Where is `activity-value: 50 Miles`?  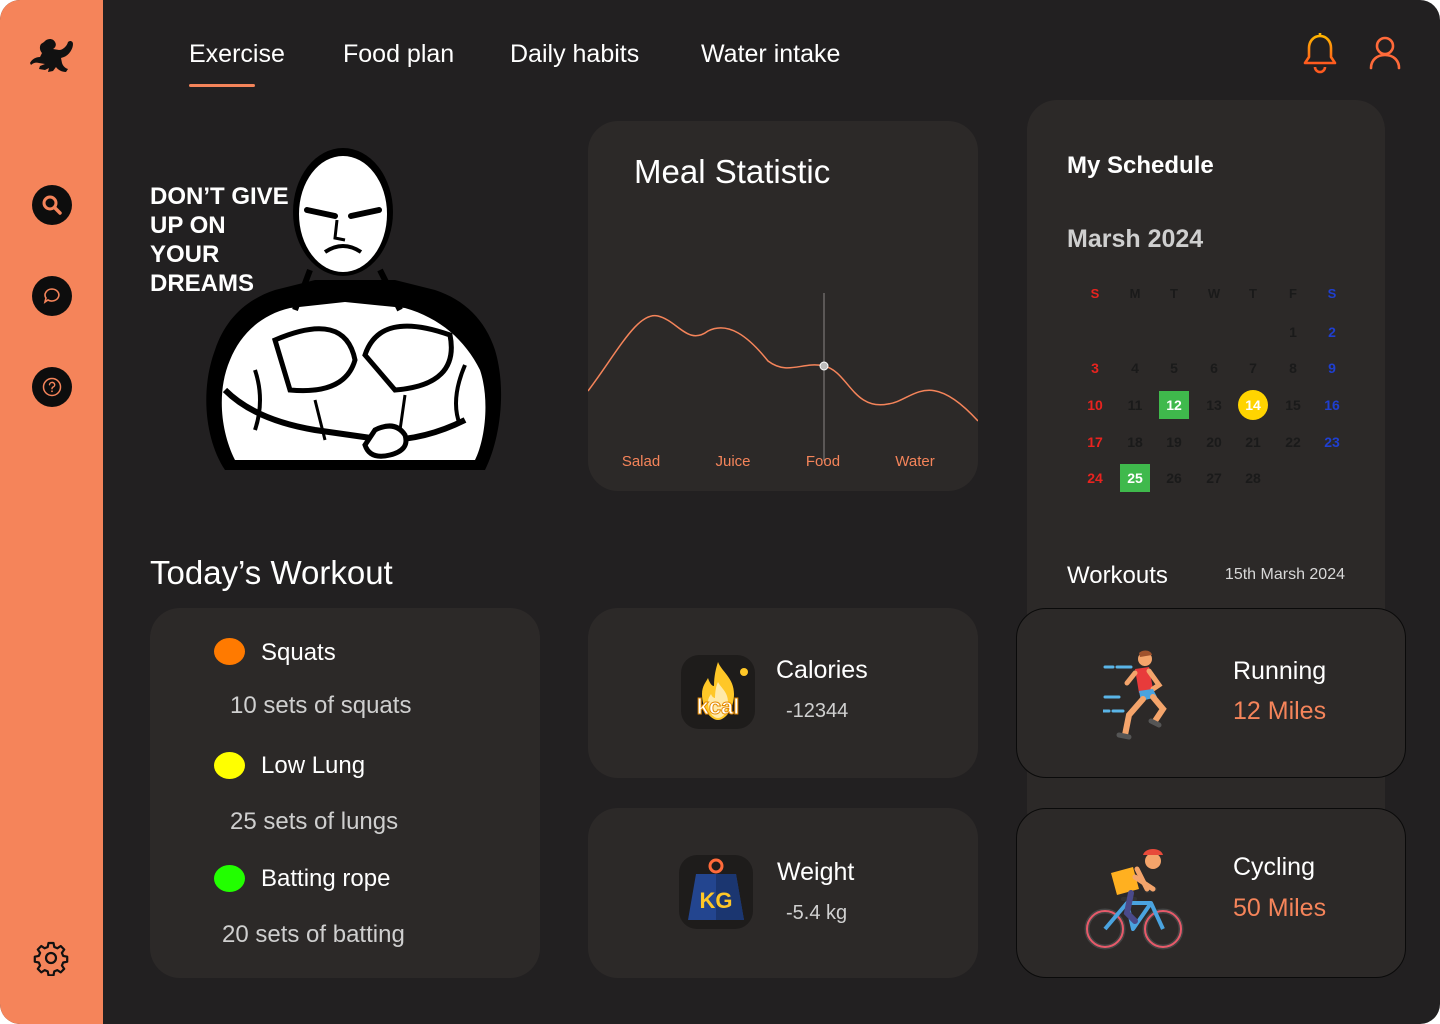 activity-value: 50 Miles is located at coordinates (1280, 908).